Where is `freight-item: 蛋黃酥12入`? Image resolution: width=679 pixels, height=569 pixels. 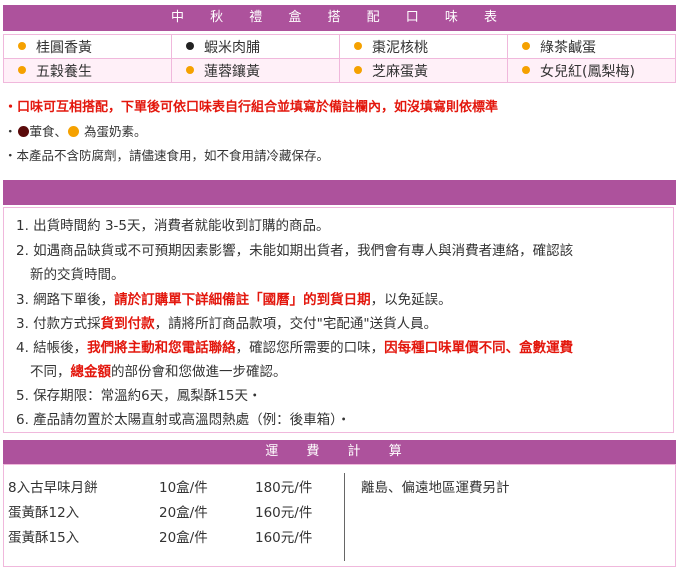
freight-item: 蛋黃酥12入 is located at coordinates (44, 513).